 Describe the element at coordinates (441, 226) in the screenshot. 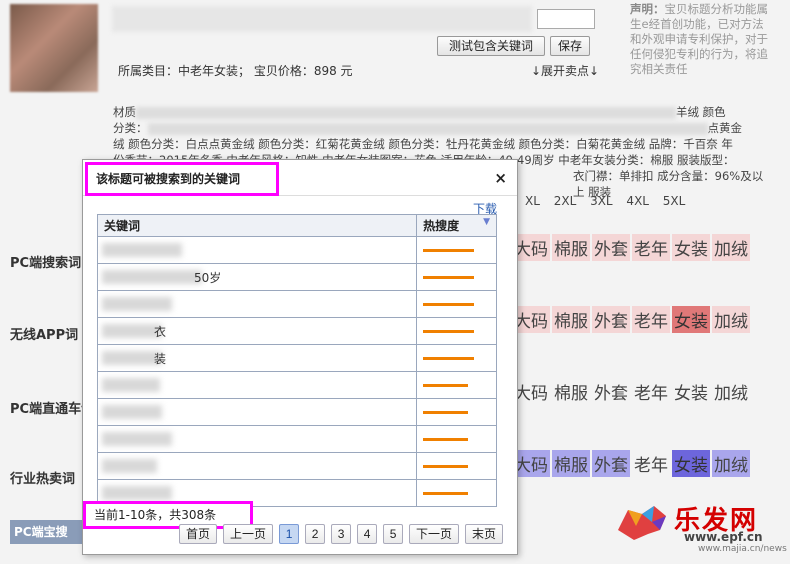

I see `col-heat-label: 热搜度` at that location.